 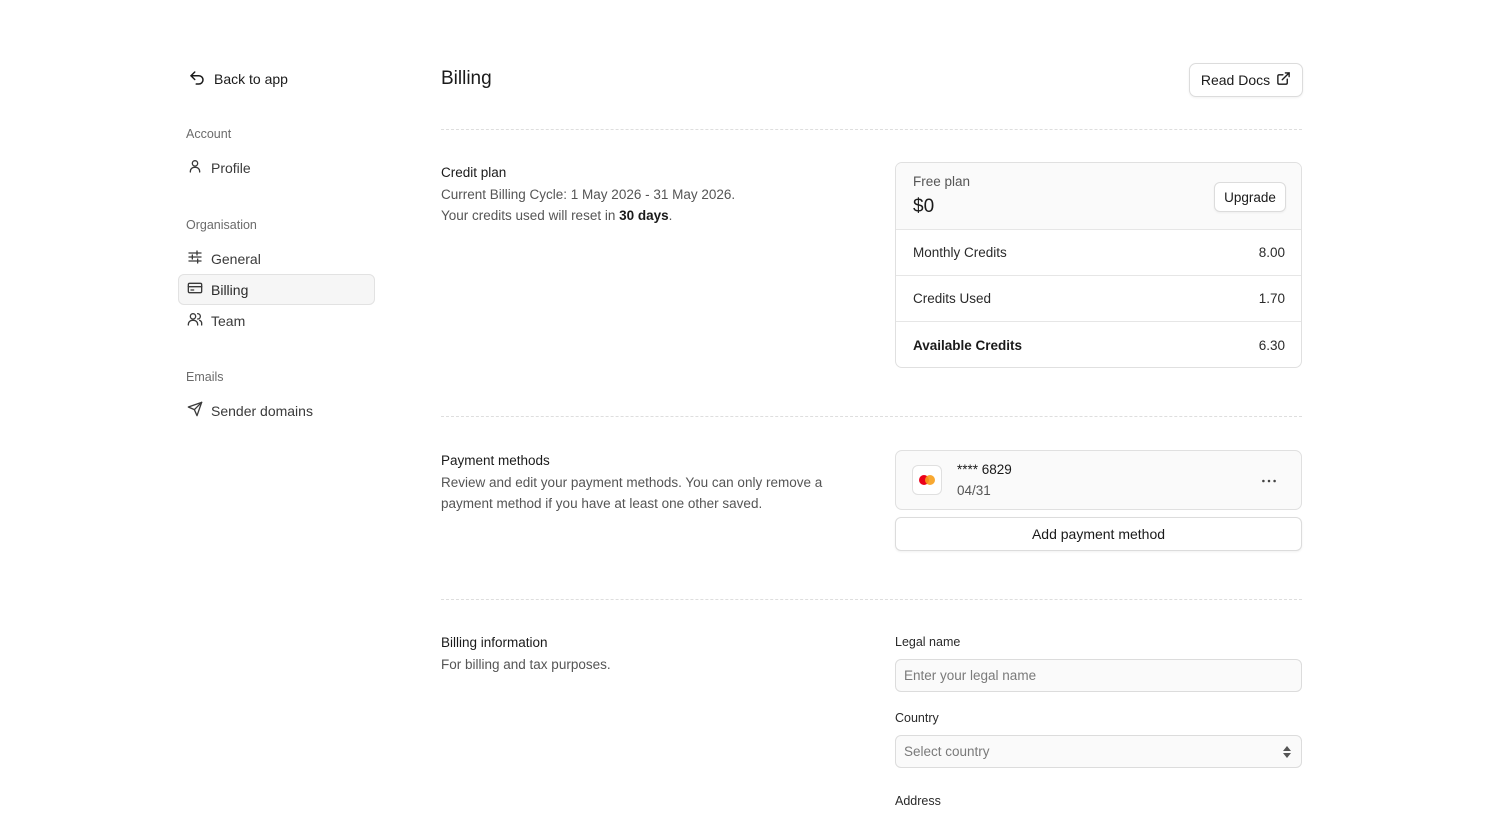 I want to click on credit-plan-heading: Credit plan, so click(x=474, y=172).